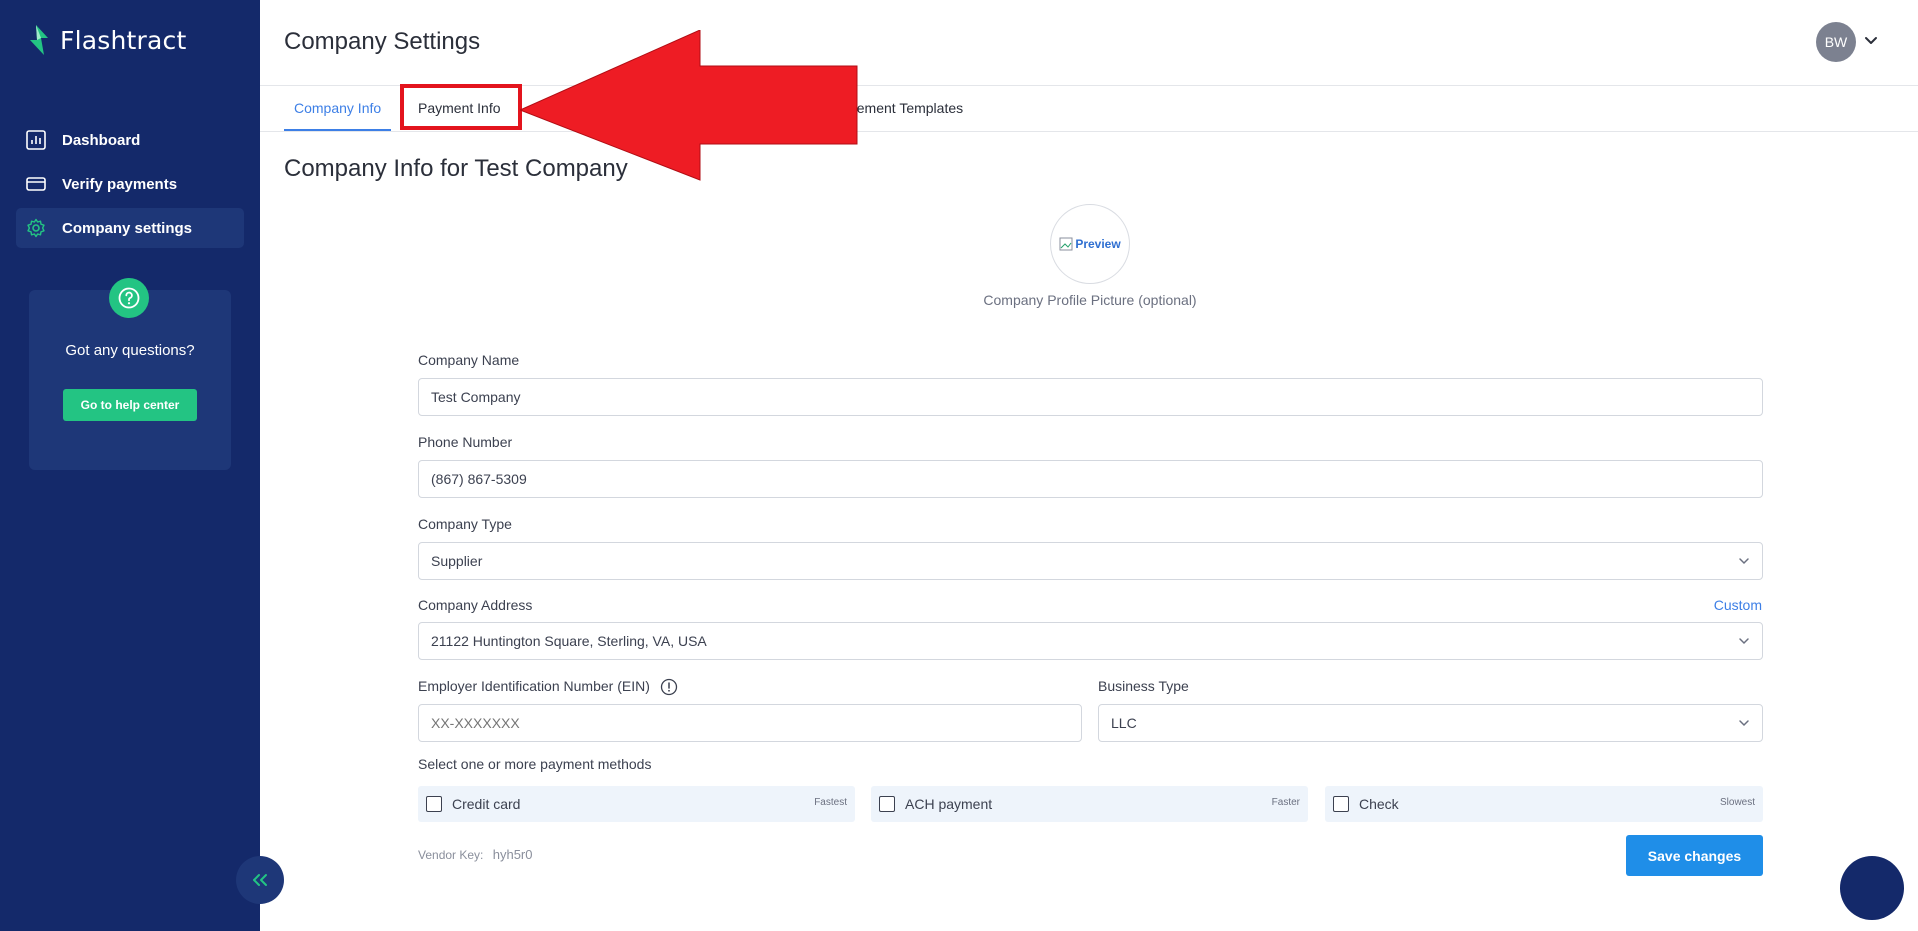  What do you see at coordinates (451, 855) in the screenshot?
I see `vendor-key-label: Vendor Key:` at bounding box center [451, 855].